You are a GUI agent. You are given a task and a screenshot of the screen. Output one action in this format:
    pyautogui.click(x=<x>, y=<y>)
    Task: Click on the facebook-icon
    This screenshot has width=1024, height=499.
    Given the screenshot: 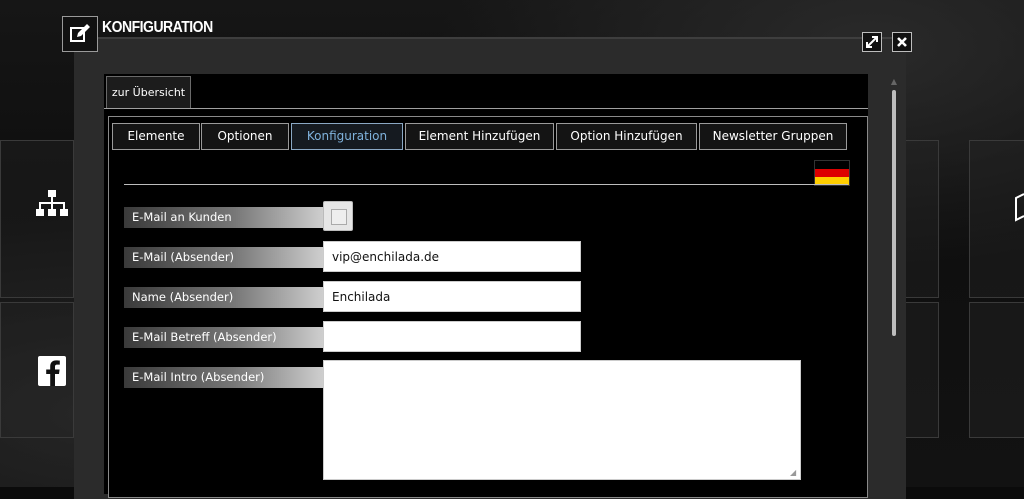 What is the action you would take?
    pyautogui.click(x=52, y=371)
    